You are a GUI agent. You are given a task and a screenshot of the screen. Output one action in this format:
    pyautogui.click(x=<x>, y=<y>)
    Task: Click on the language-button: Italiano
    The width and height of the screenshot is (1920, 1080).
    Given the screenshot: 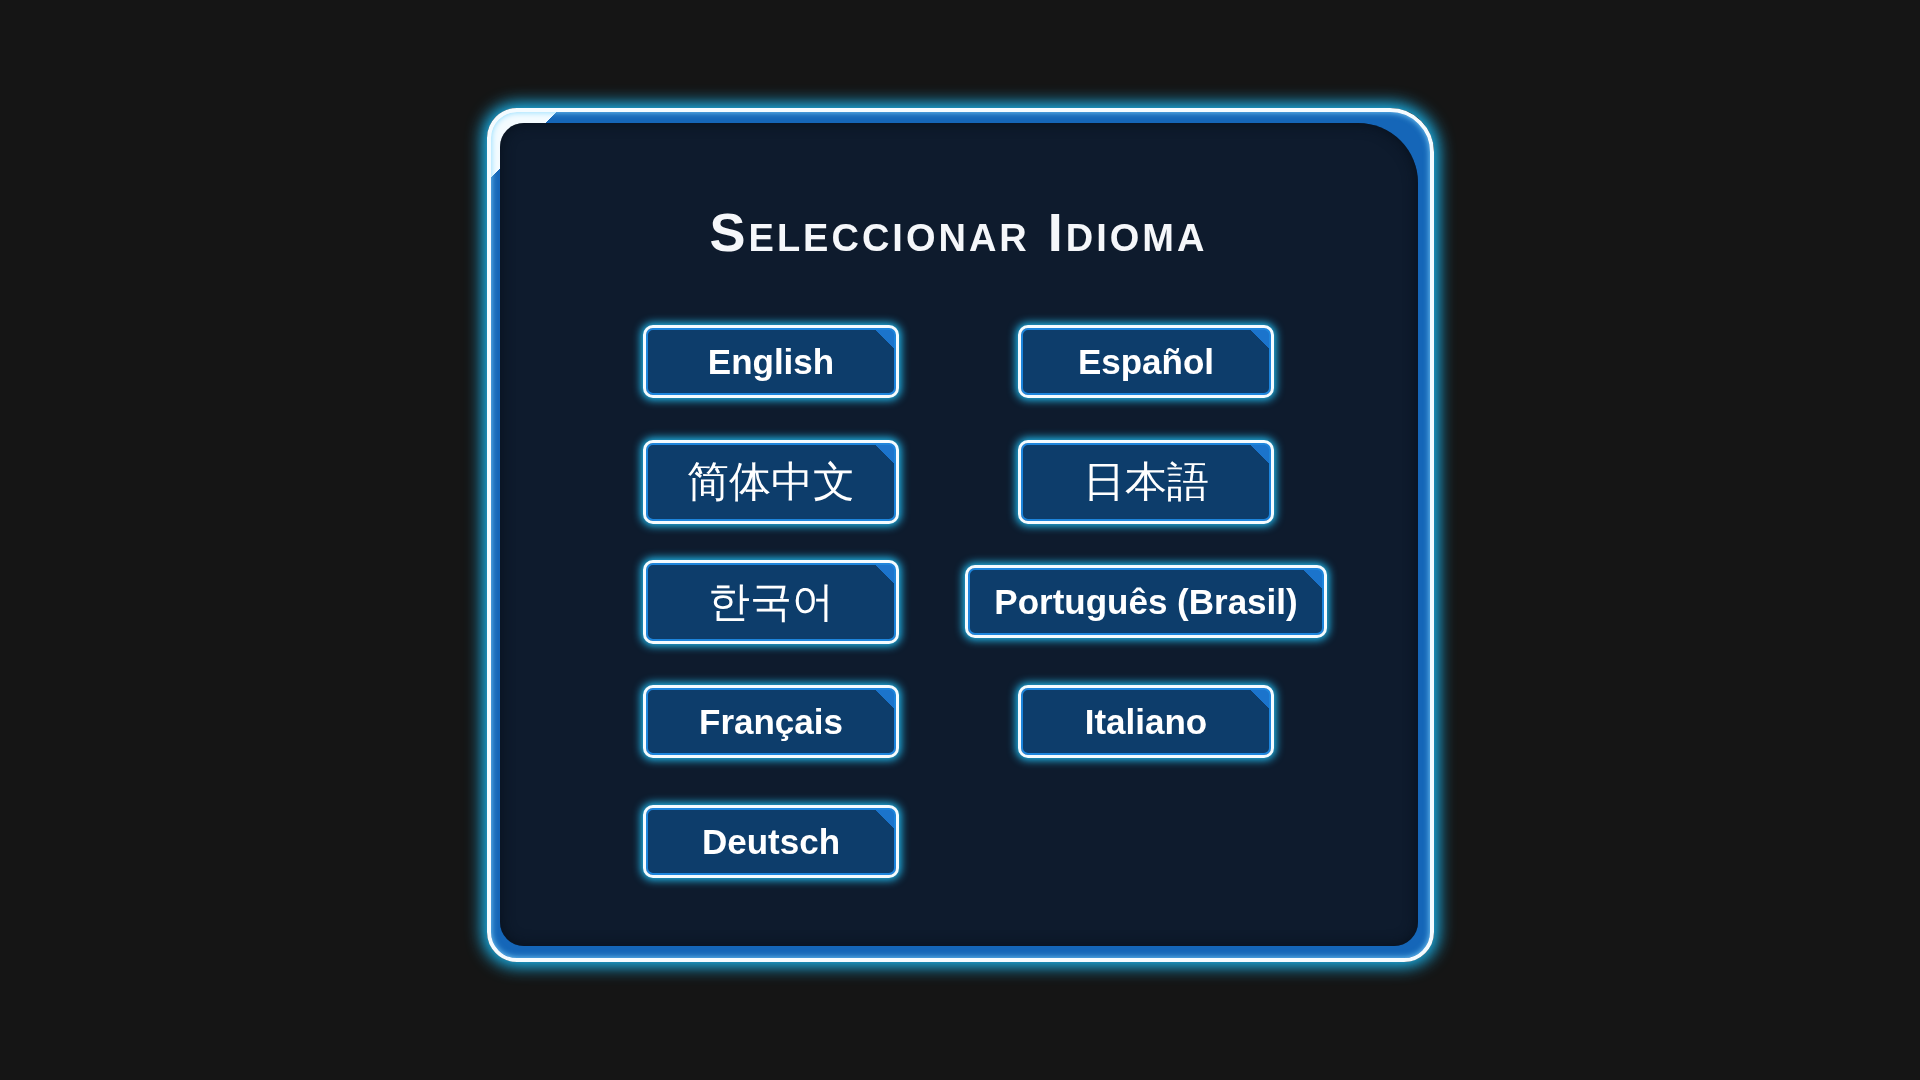 What is the action you would take?
    pyautogui.click(x=1146, y=722)
    